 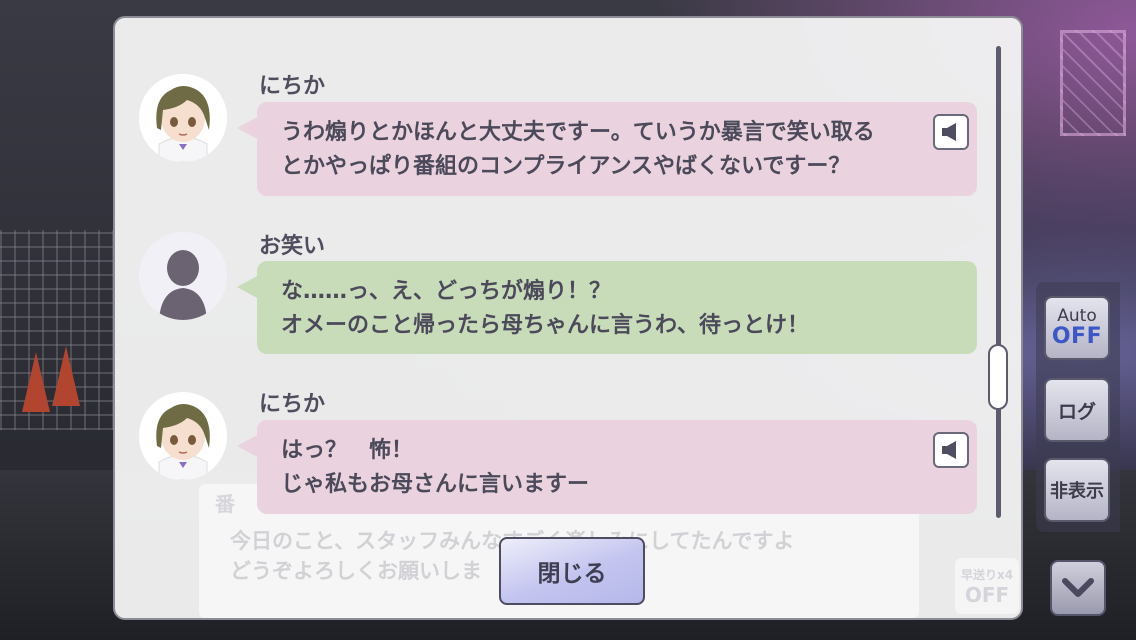 What do you see at coordinates (607, 467) in the screenshot?
I see `message-bubble: はっ？ 怖！ じゃ私もお母さんに言いますー` at bounding box center [607, 467].